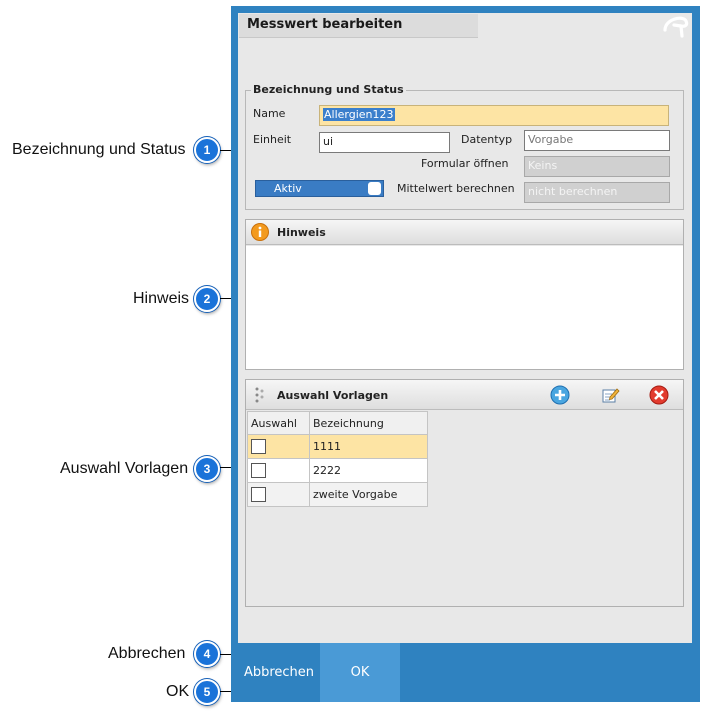 The height and width of the screenshot is (717, 708). Describe the element at coordinates (456, 188) in the screenshot. I see `mittelwert-label: Mittelwert berechnen` at that location.